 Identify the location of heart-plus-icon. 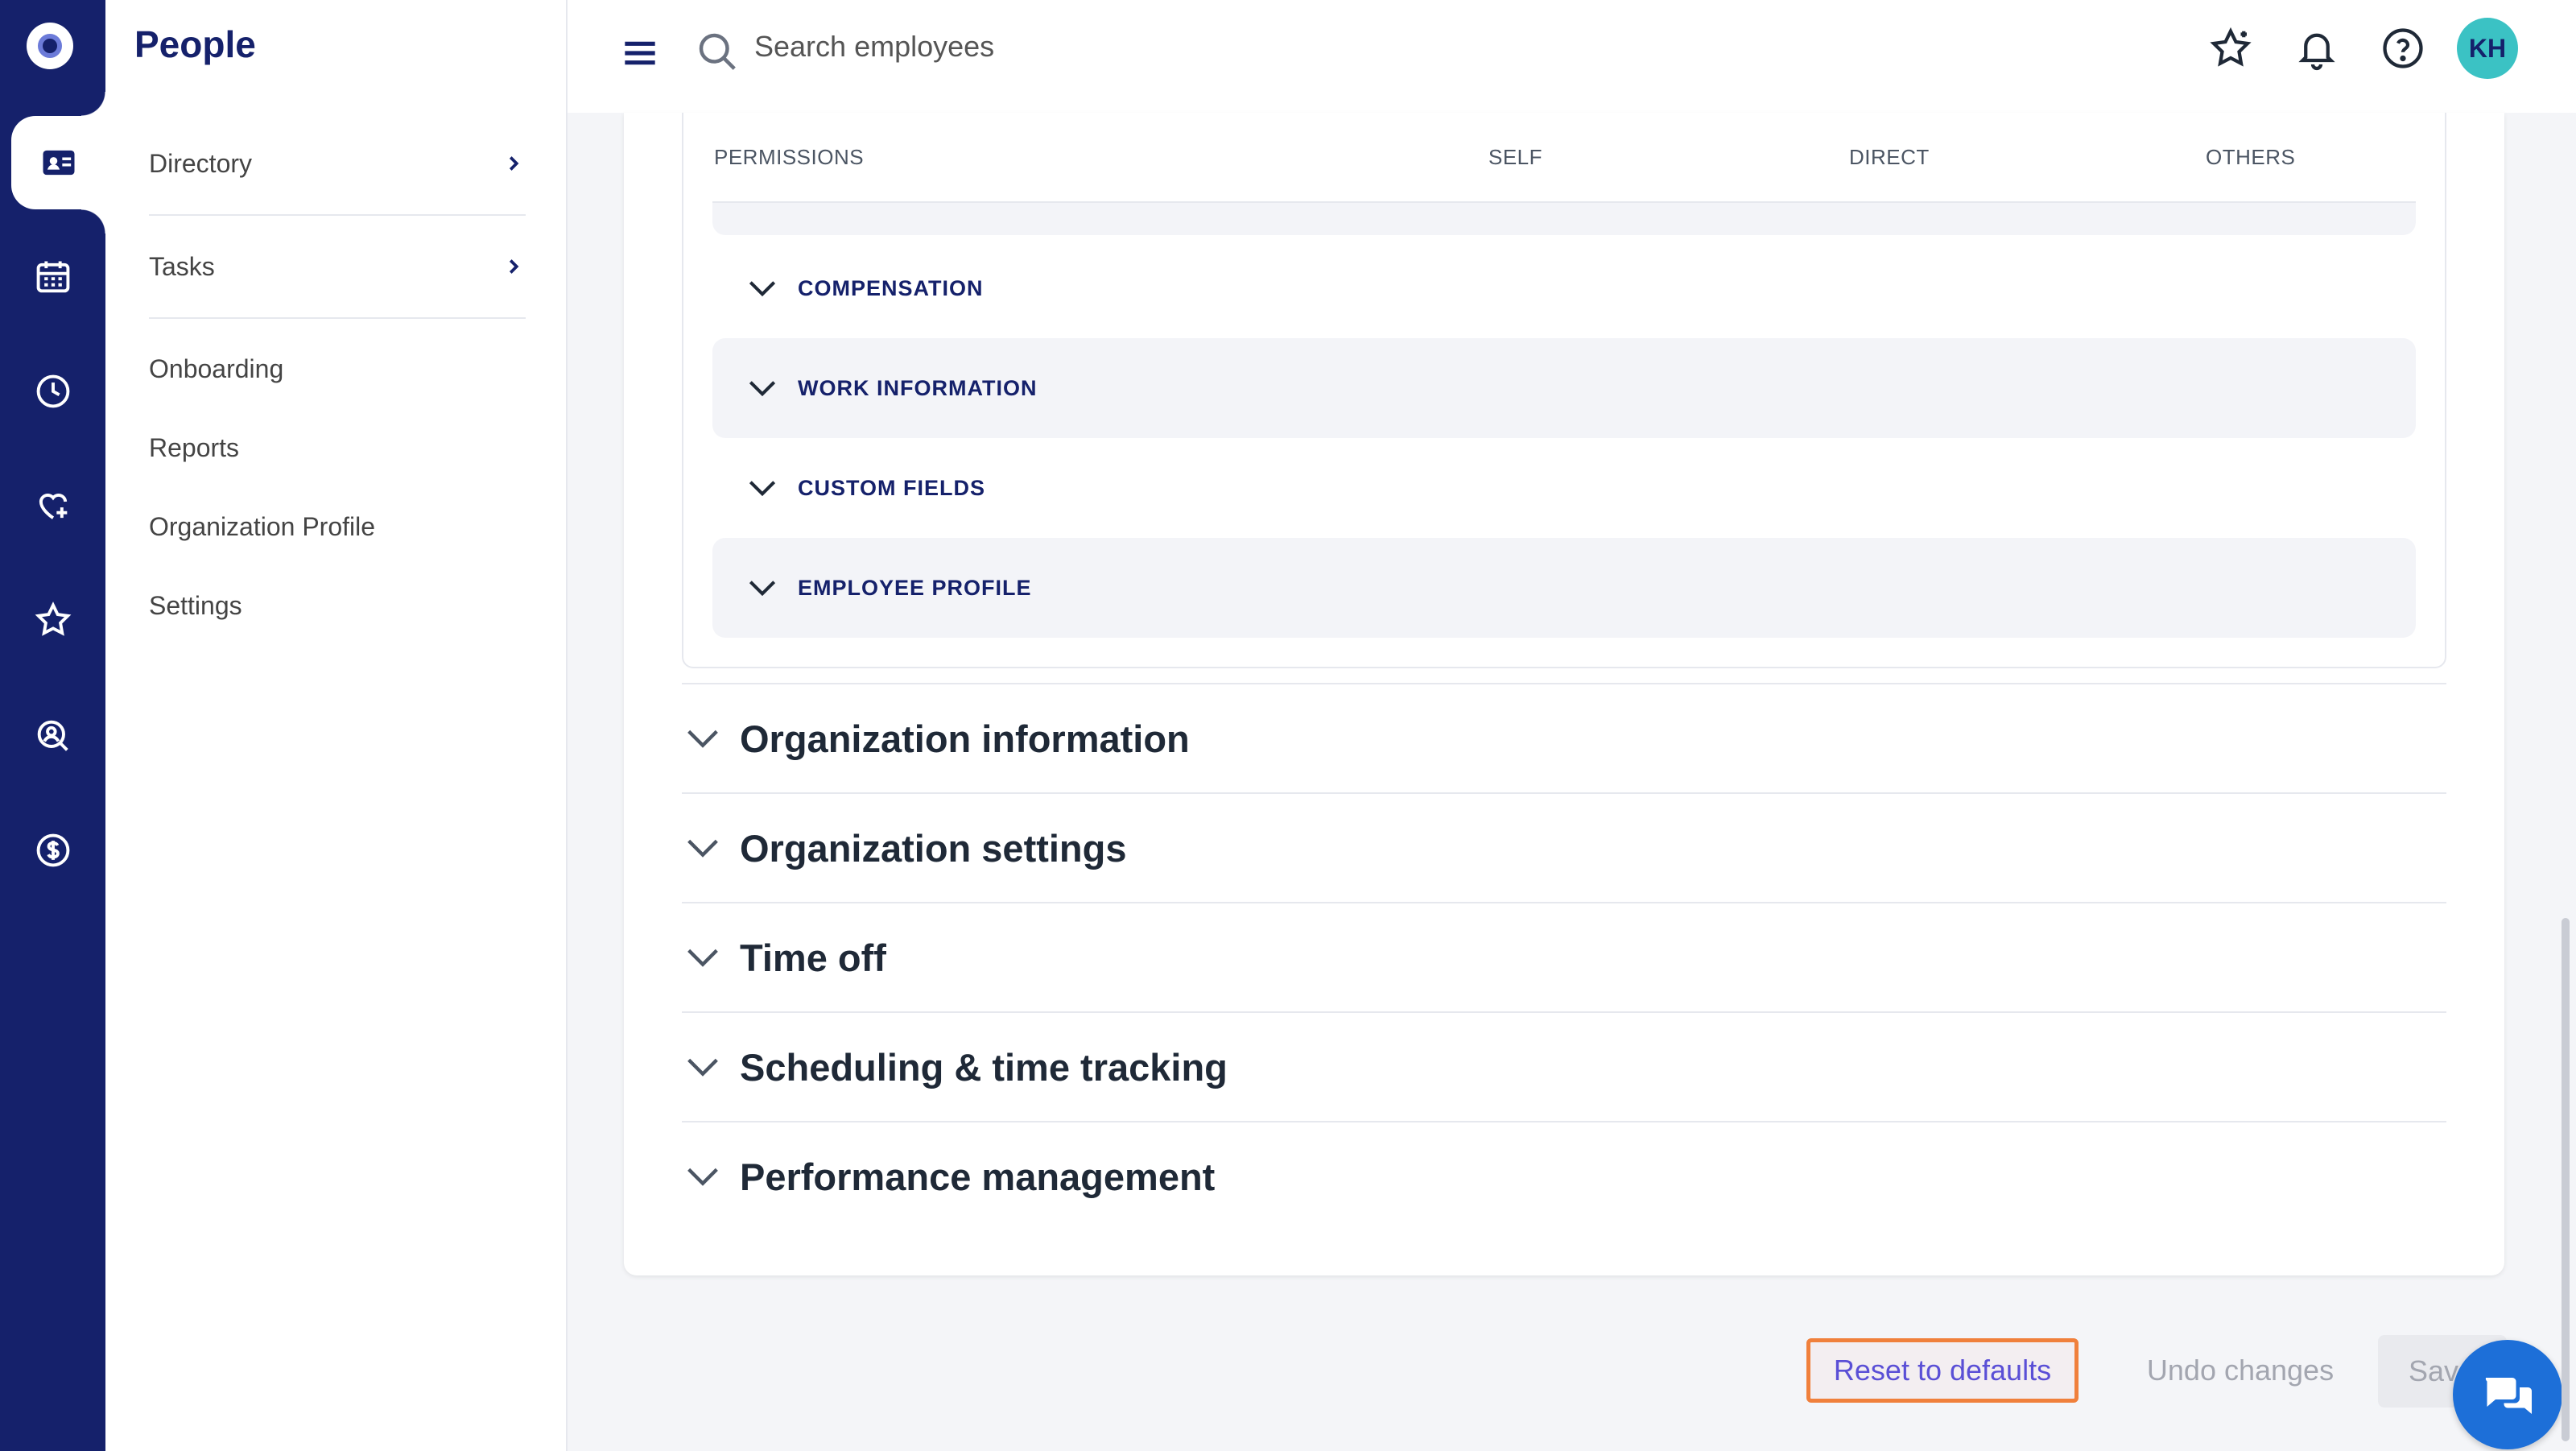
(53, 506).